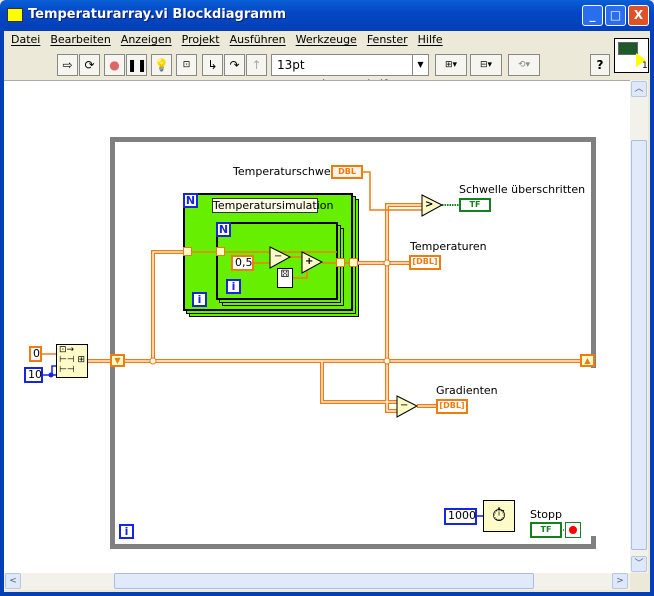 The width and height of the screenshot is (654, 596). What do you see at coordinates (546, 514) in the screenshot?
I see `stop-label: Stopp` at bounding box center [546, 514].